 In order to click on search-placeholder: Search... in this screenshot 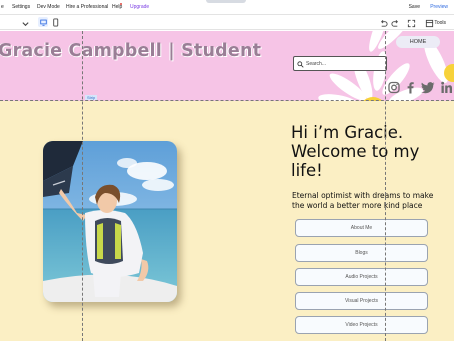, I will do `click(316, 63)`.